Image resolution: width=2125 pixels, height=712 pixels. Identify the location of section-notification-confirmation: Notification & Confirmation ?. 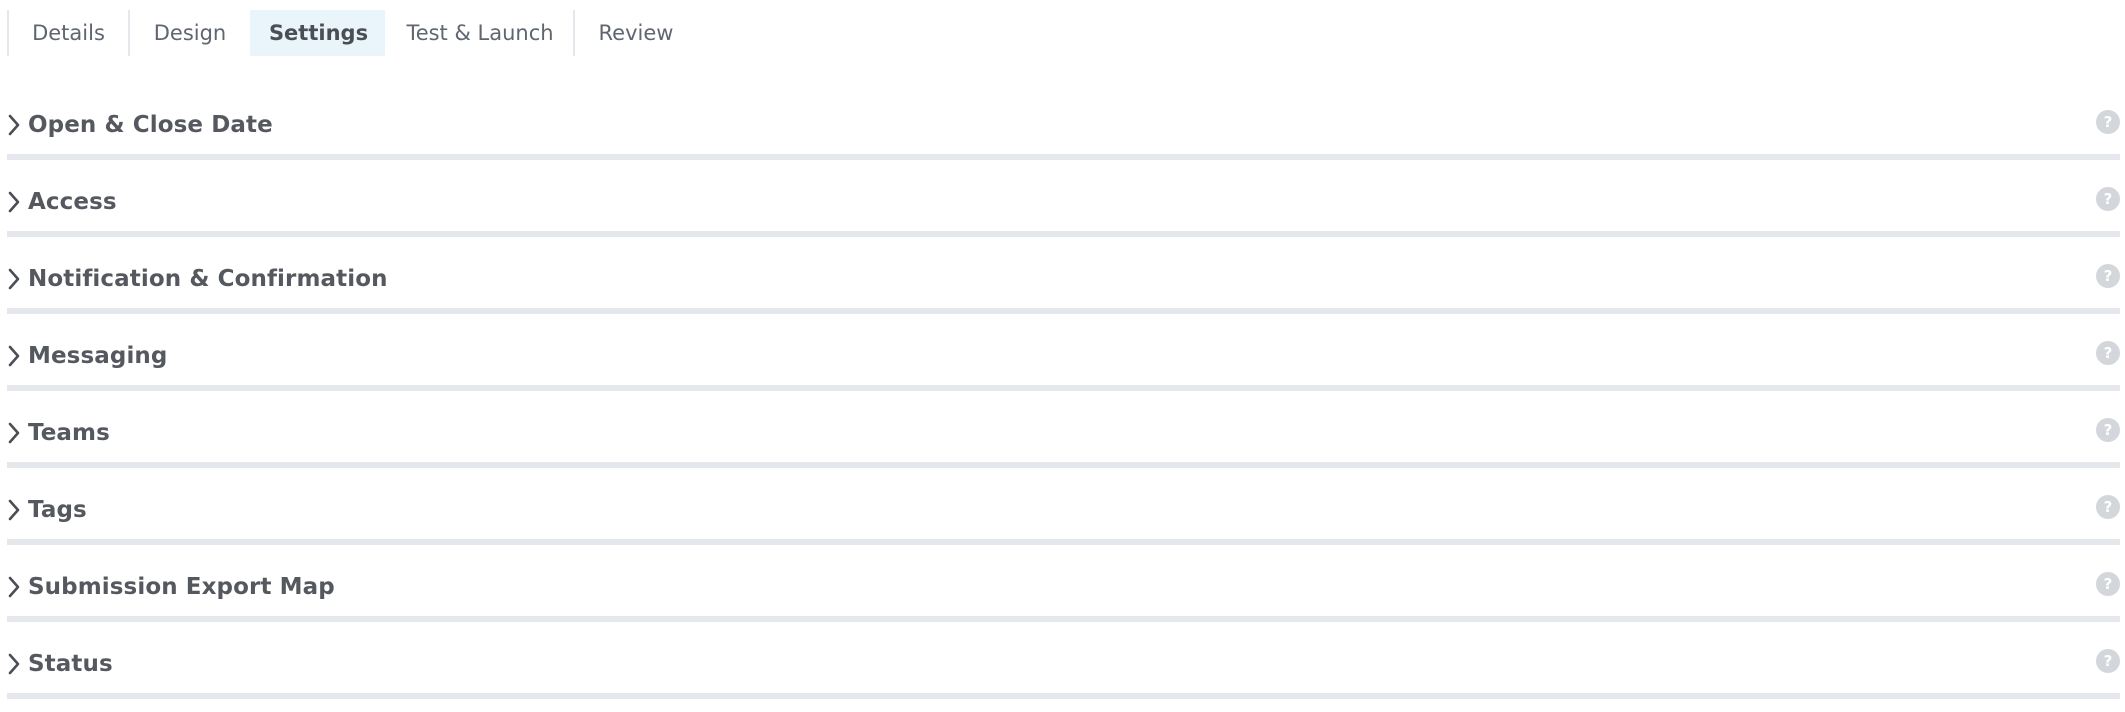
(1063, 288).